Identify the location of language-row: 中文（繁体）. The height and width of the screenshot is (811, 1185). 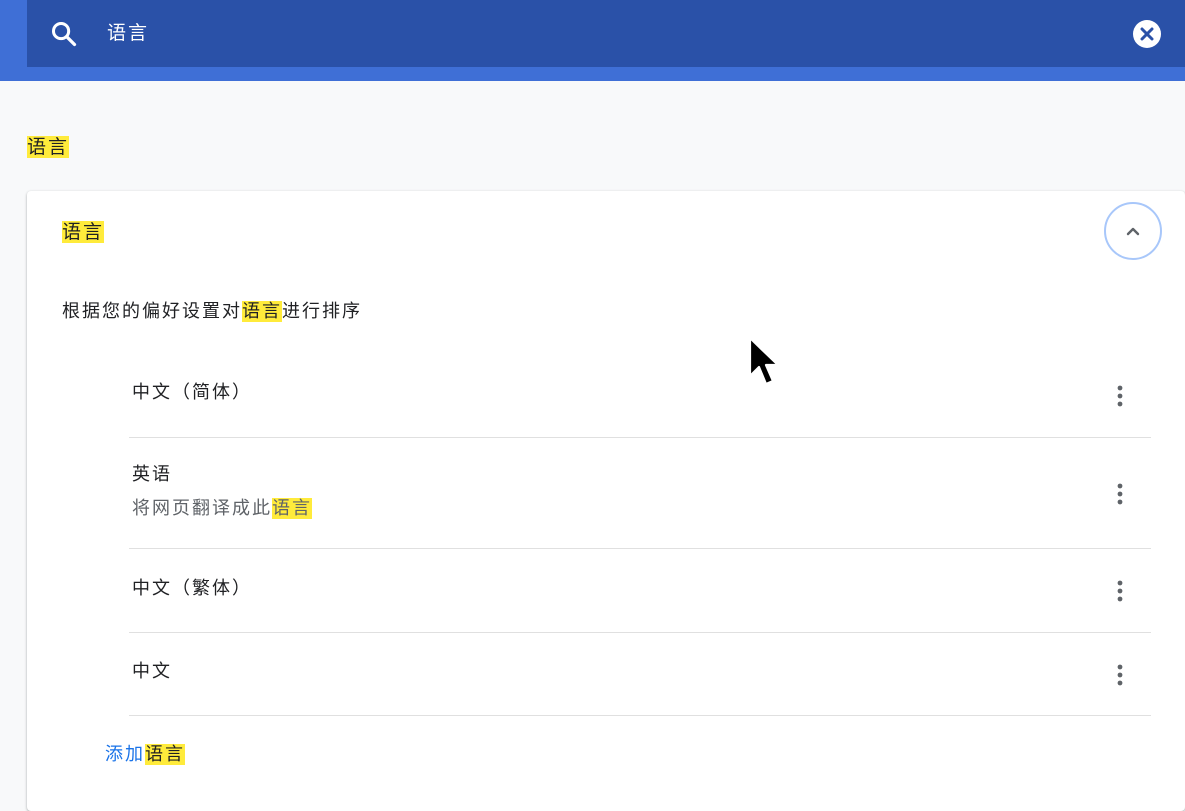
(640, 591).